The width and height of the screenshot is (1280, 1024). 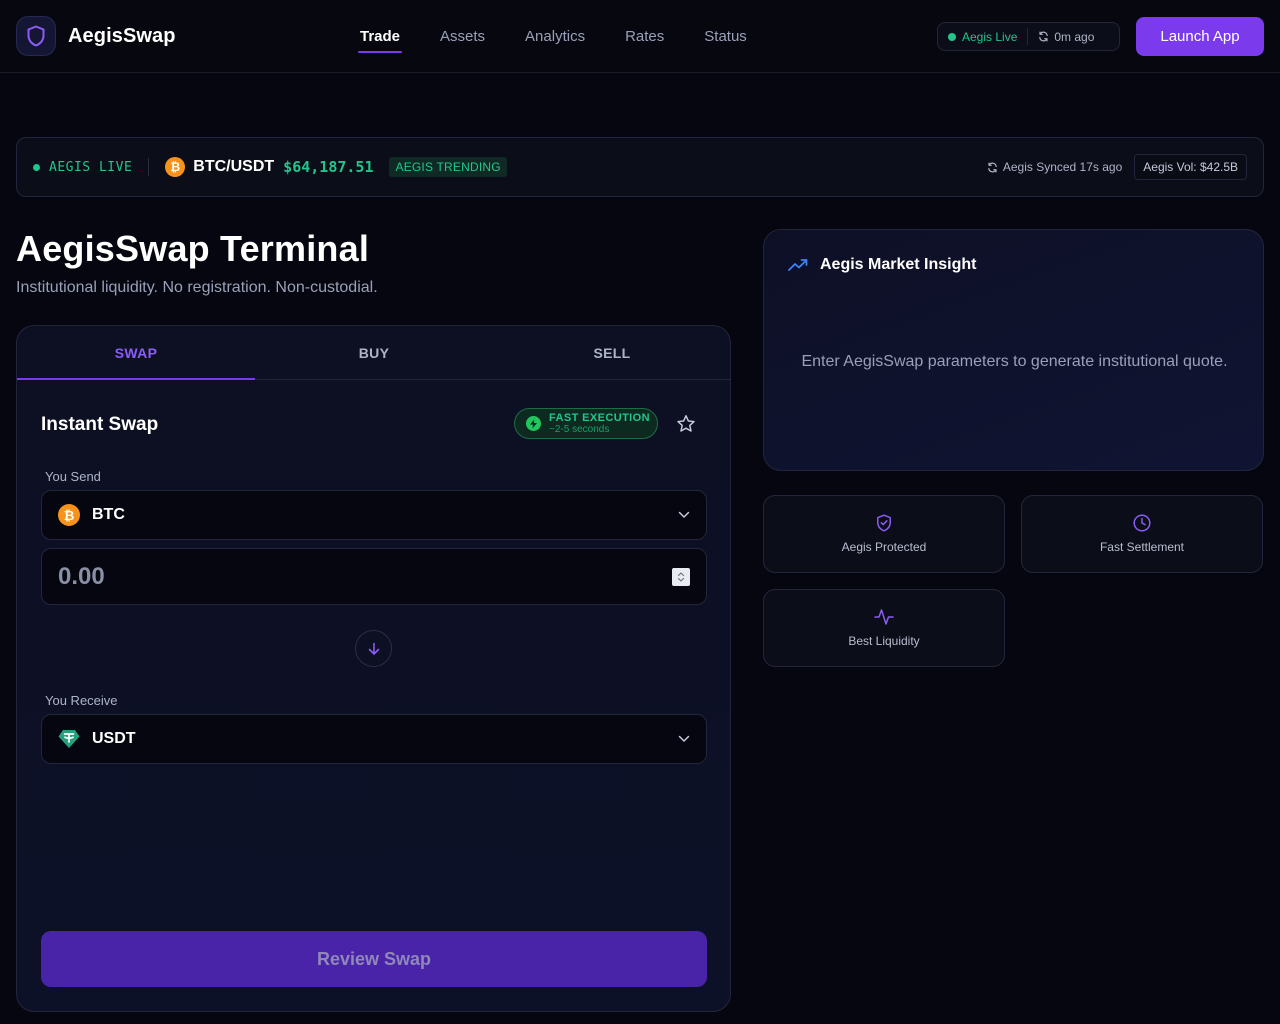 I want to click on nav-link-status: Status, so click(x=725, y=36).